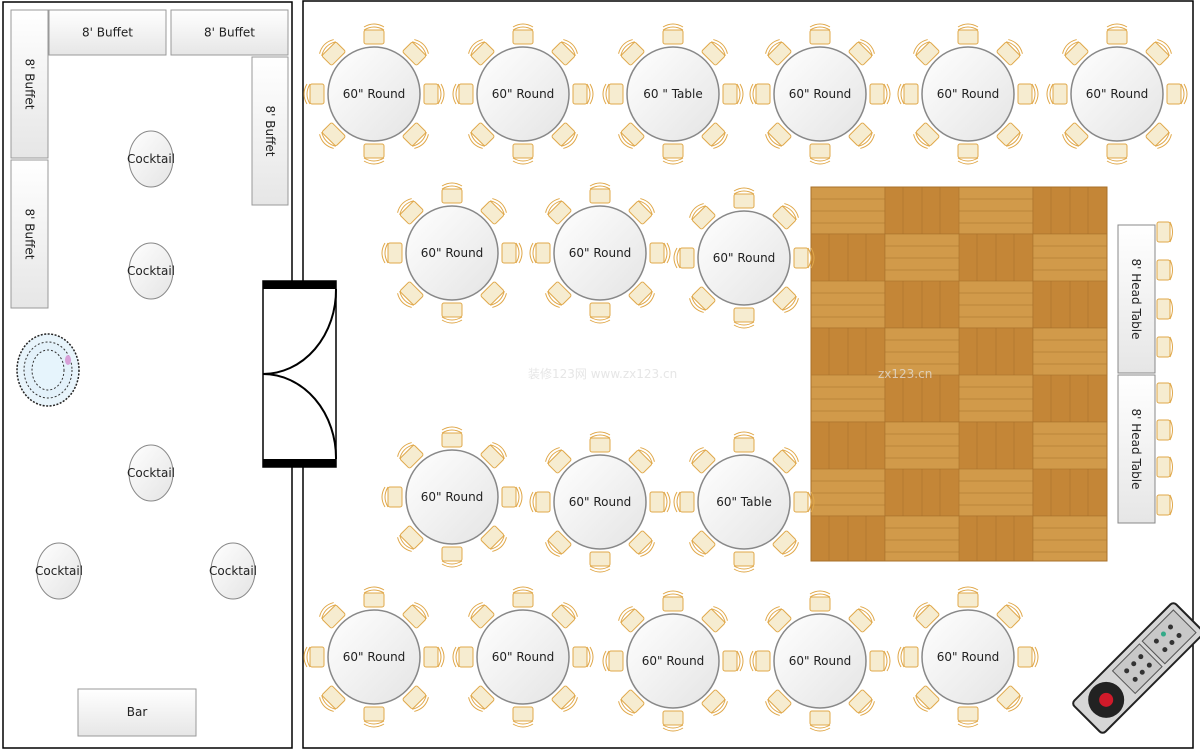 The image size is (1200, 750). I want to click on table-label: 60" Table, so click(744, 502).